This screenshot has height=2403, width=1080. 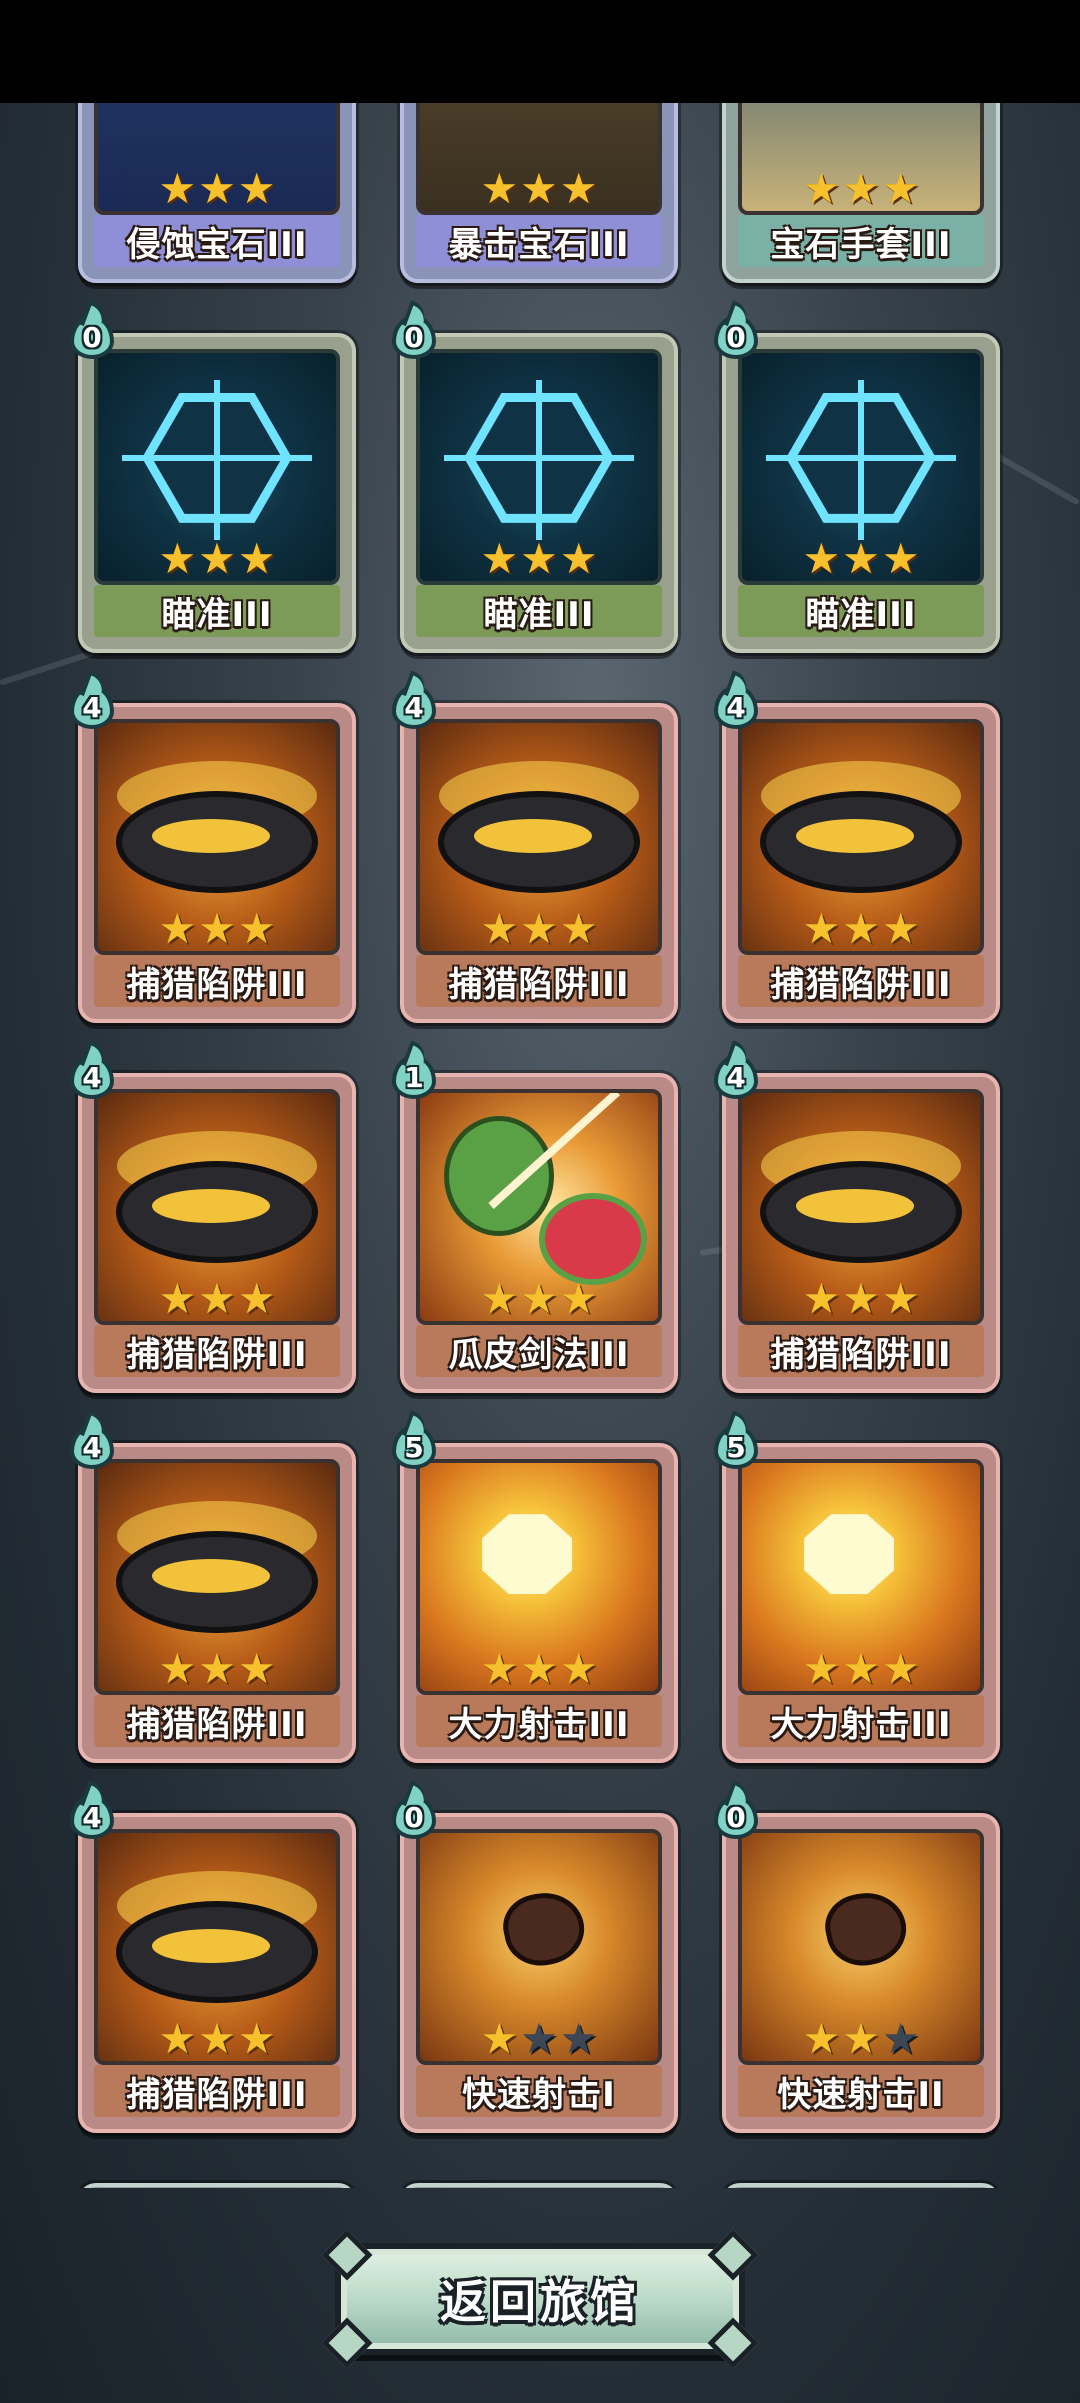 I want to click on crosshair-shape, so click(x=217, y=457).